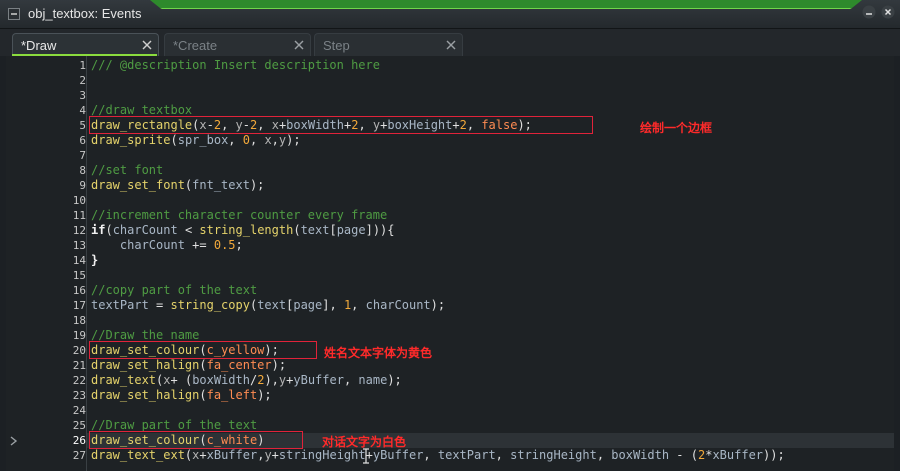  Describe the element at coordinates (676, 128) in the screenshot. I see `annotation-rect-note: 绘制一个边框` at that location.